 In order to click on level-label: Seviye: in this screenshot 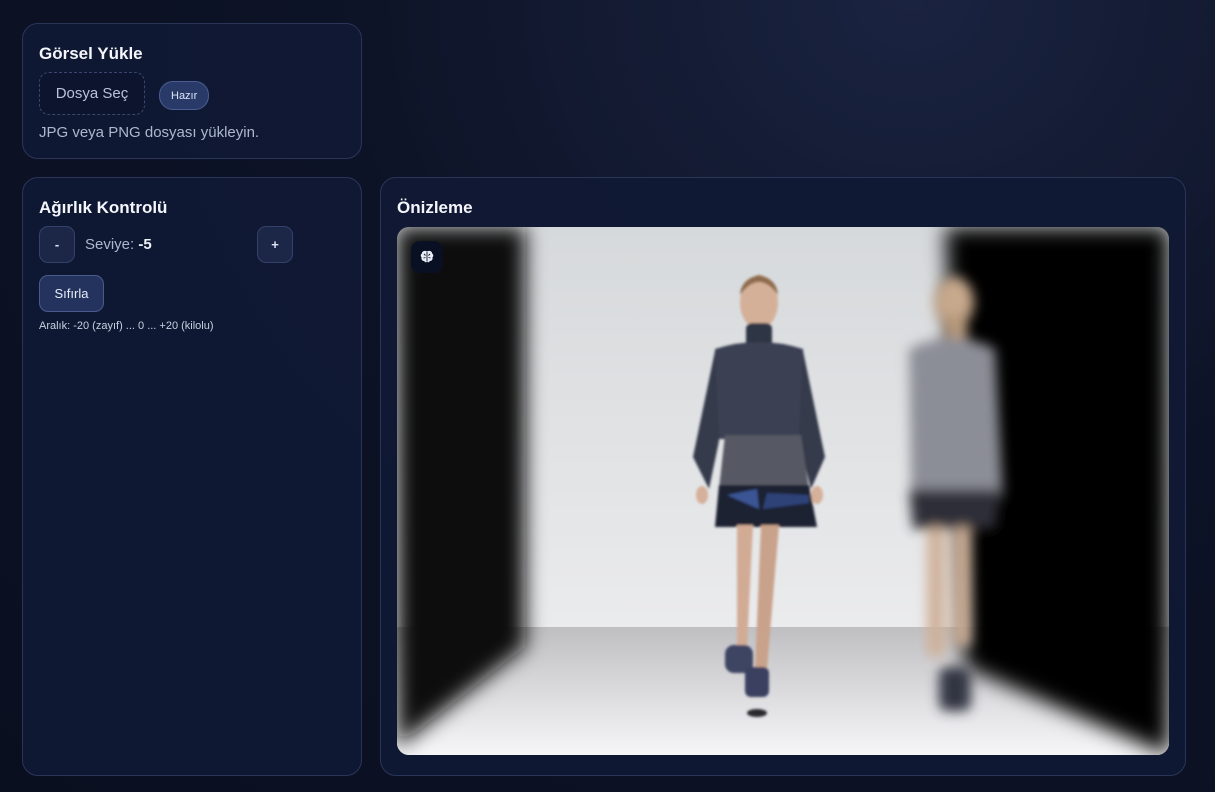, I will do `click(112, 244)`.